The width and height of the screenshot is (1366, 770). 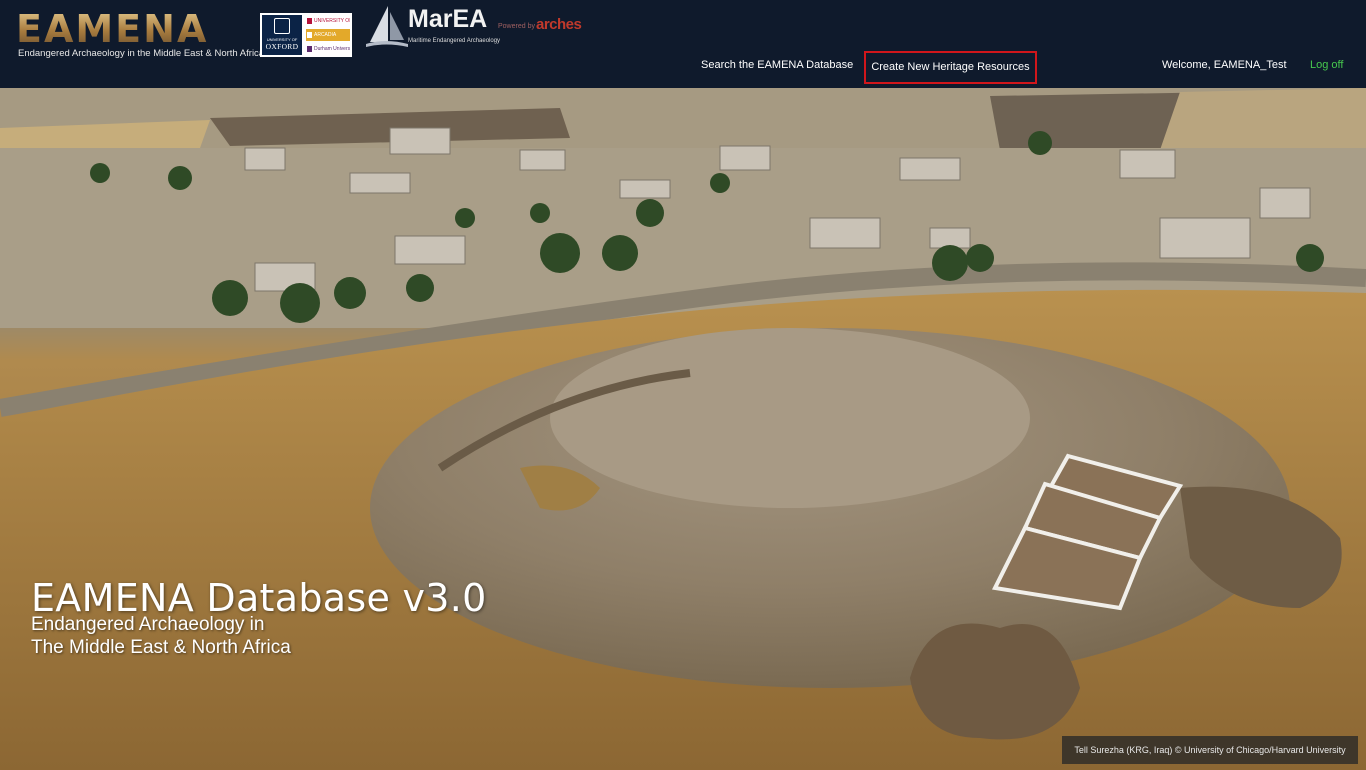 I want to click on leicester-logo: UNIVERSITY OF LEICESTER, so click(x=328, y=21).